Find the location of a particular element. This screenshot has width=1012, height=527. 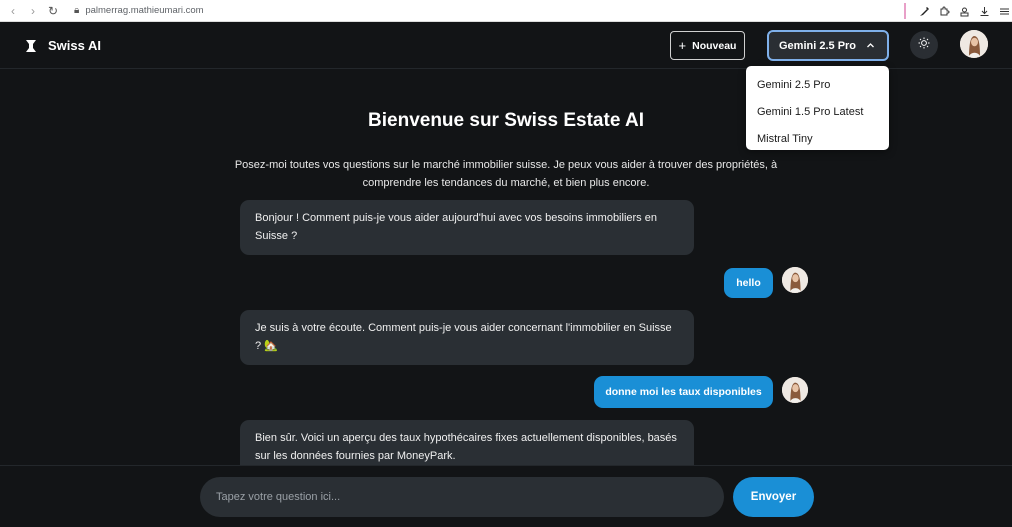

model-option: Gemini 1.5 Pro Latest is located at coordinates (817, 111).